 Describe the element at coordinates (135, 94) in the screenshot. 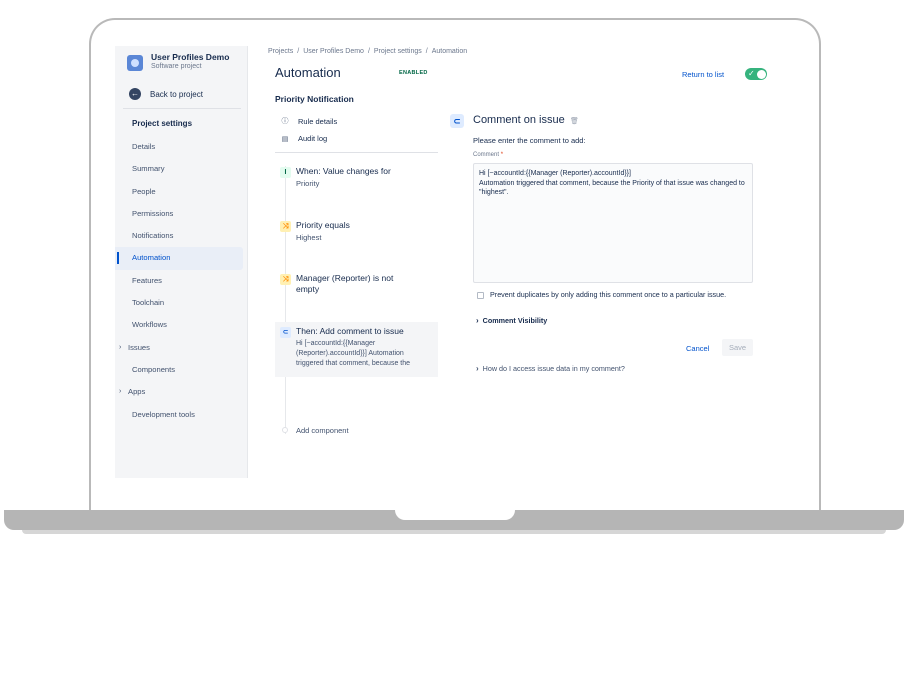

I see `arrow-left-icon: ←` at that location.